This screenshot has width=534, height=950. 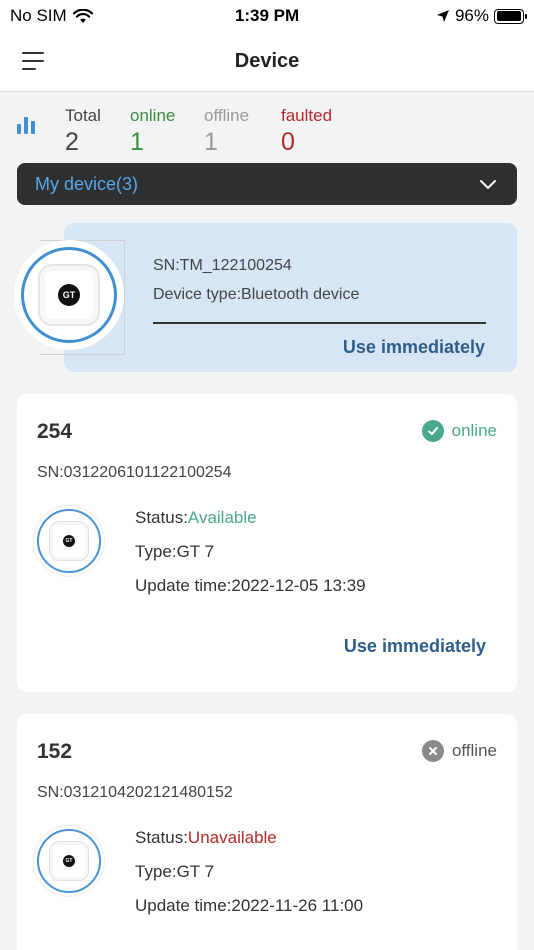 I want to click on nav-header: Device, so click(x=267, y=62).